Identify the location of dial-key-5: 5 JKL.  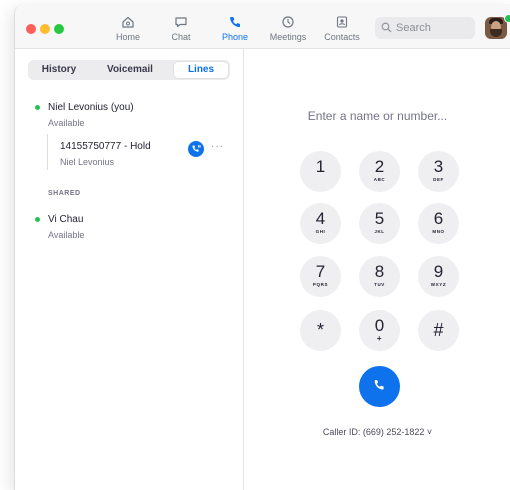
(379, 223).